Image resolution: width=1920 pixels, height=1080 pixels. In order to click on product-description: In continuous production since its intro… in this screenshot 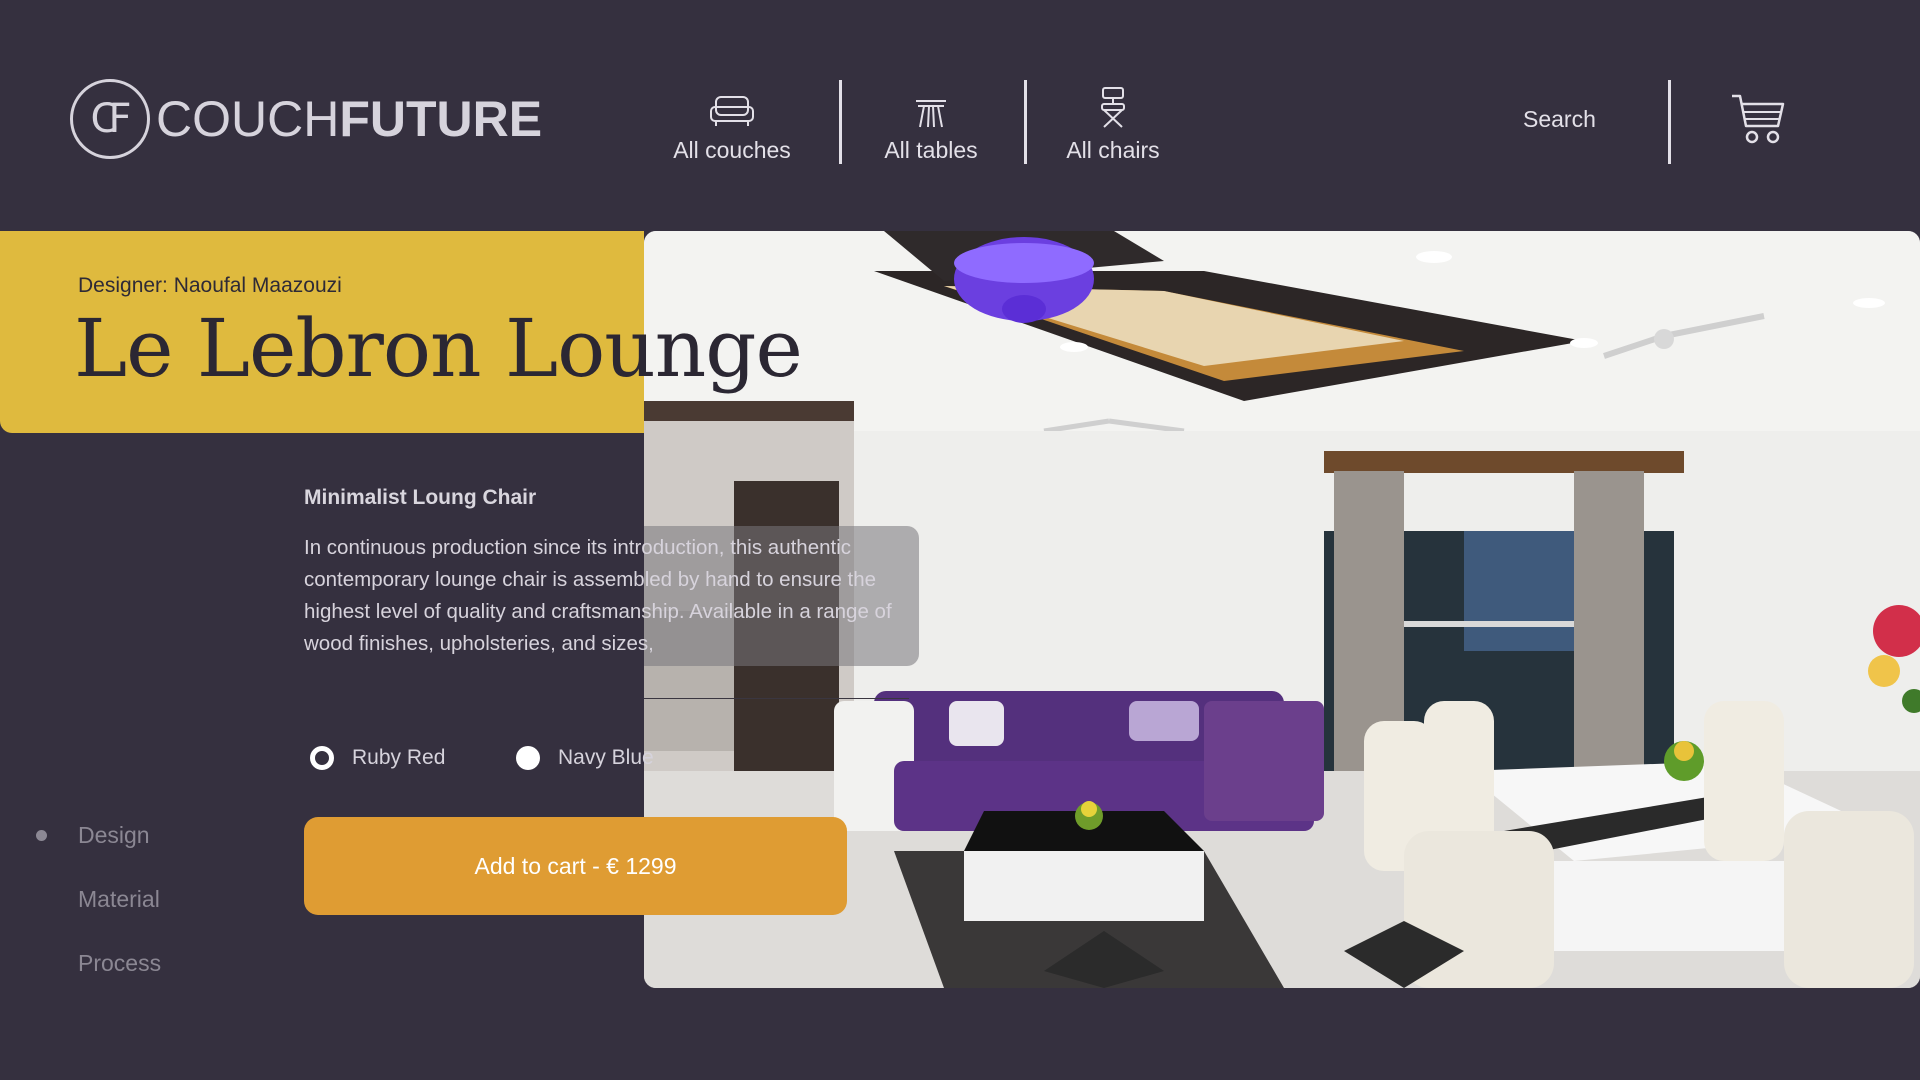, I will do `click(598, 595)`.